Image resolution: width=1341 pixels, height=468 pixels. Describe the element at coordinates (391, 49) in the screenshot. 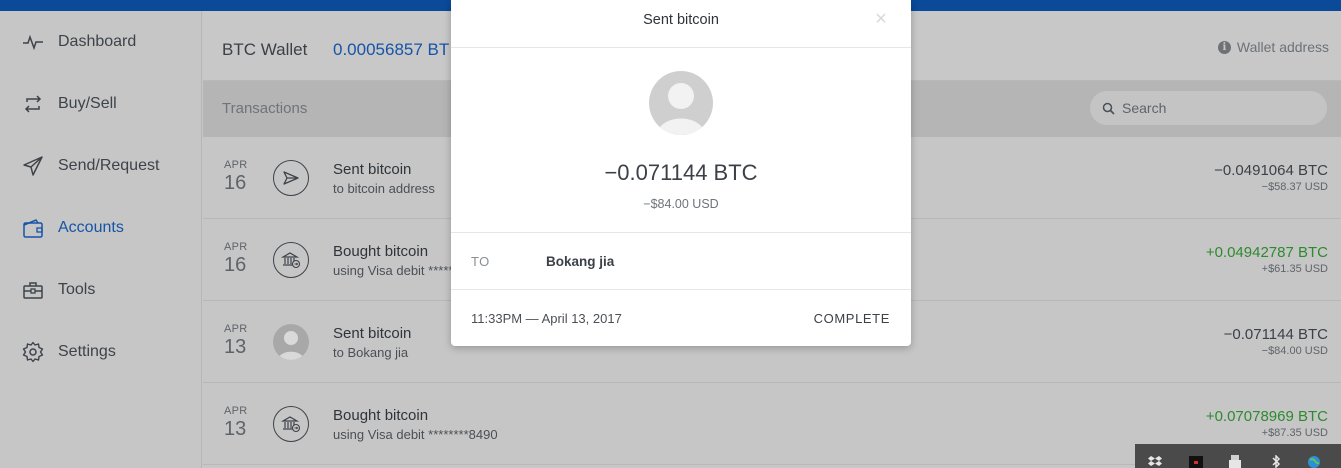

I see `wallet-balance: 0.00056857 BT` at that location.